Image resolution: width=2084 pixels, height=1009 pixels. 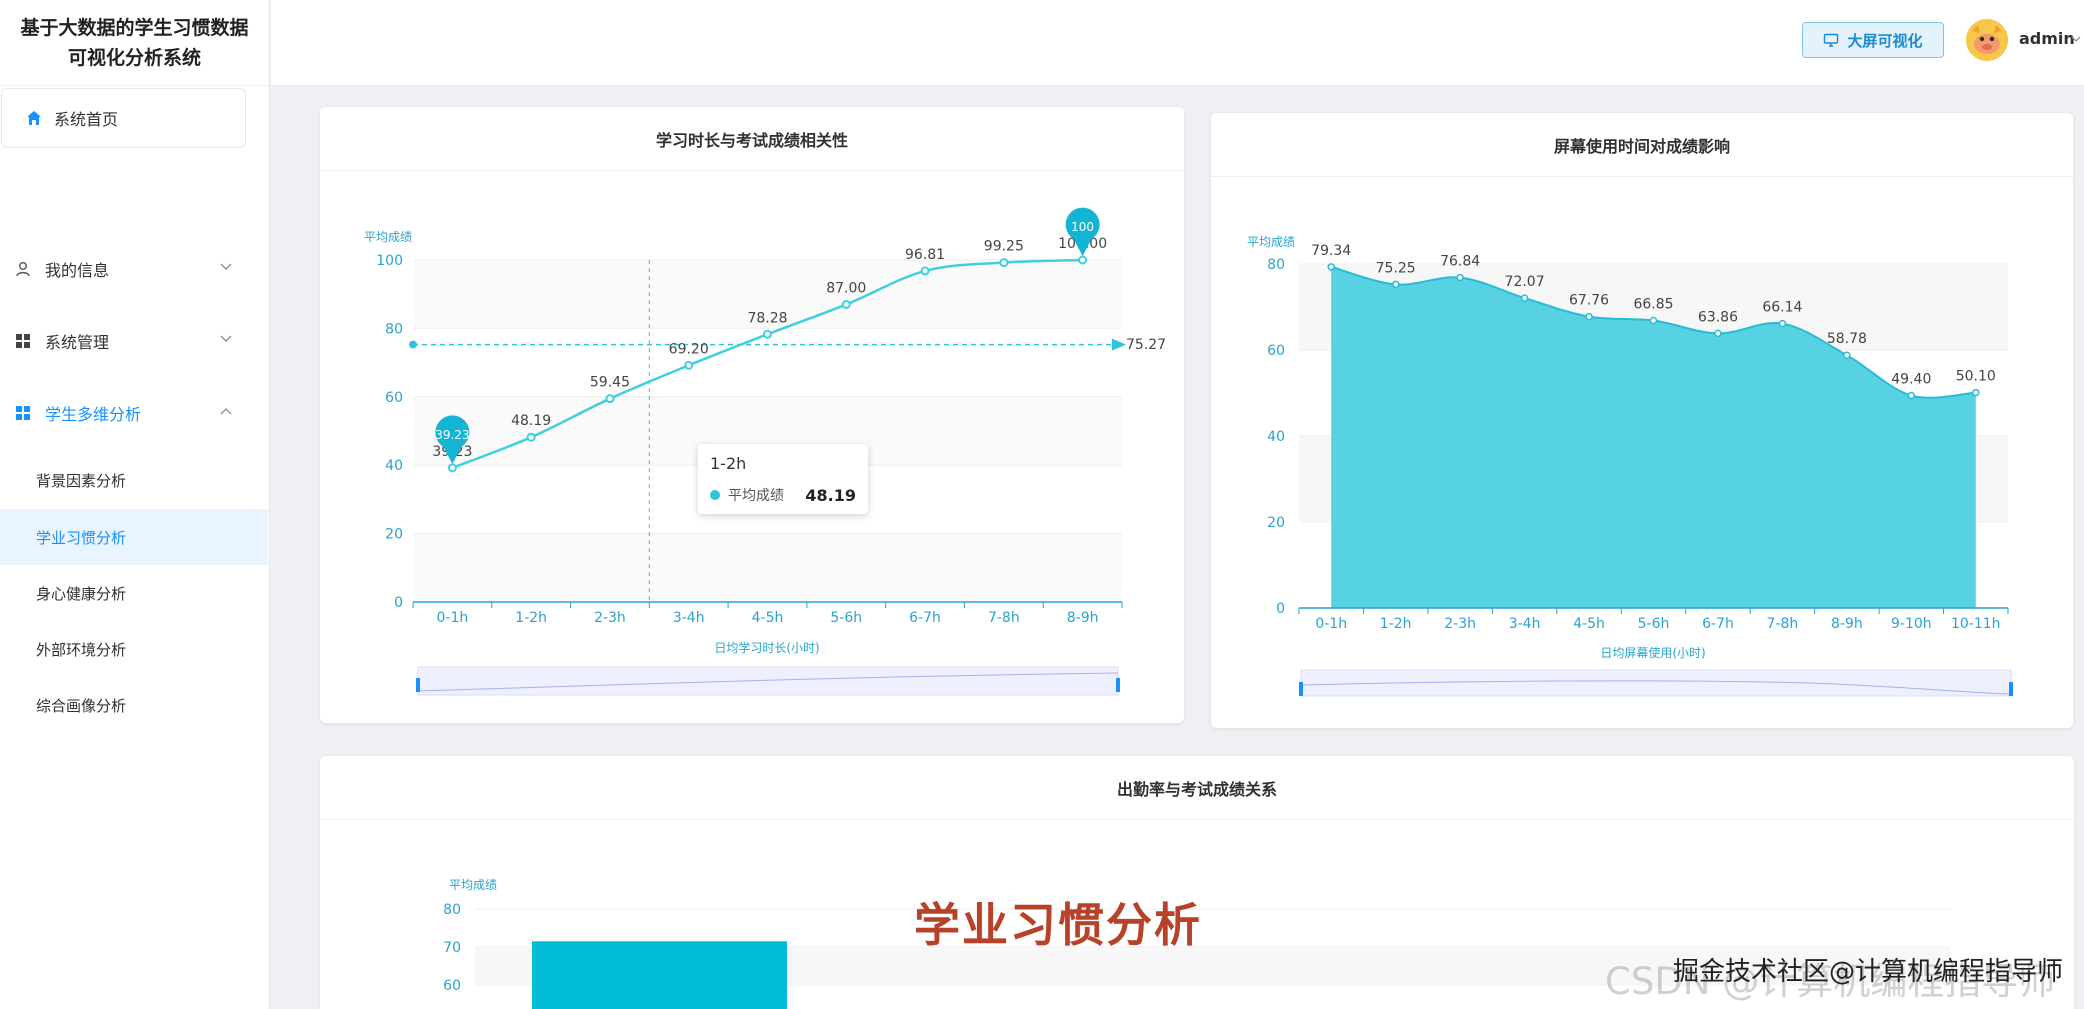 What do you see at coordinates (1976, 377) in the screenshot?
I see `data-label: 50.10` at bounding box center [1976, 377].